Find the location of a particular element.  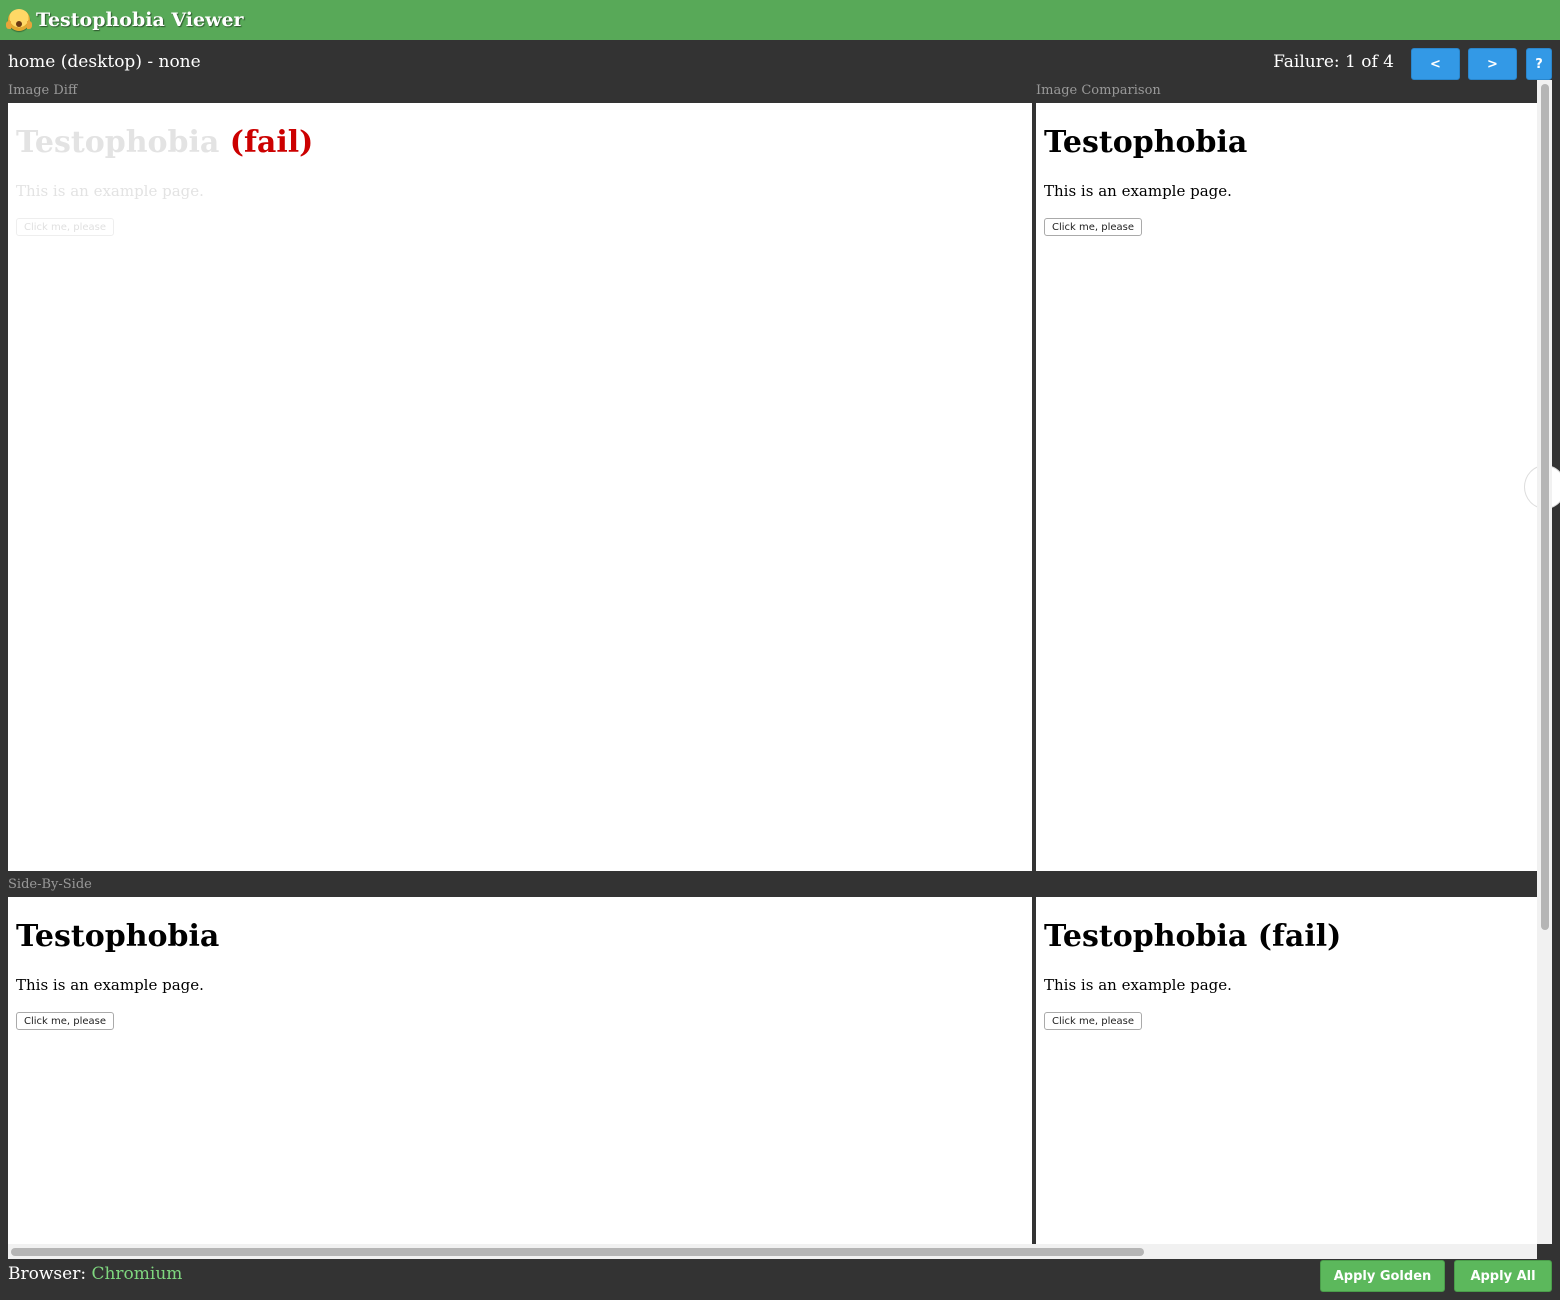

help-button: ? is located at coordinates (1539, 64).